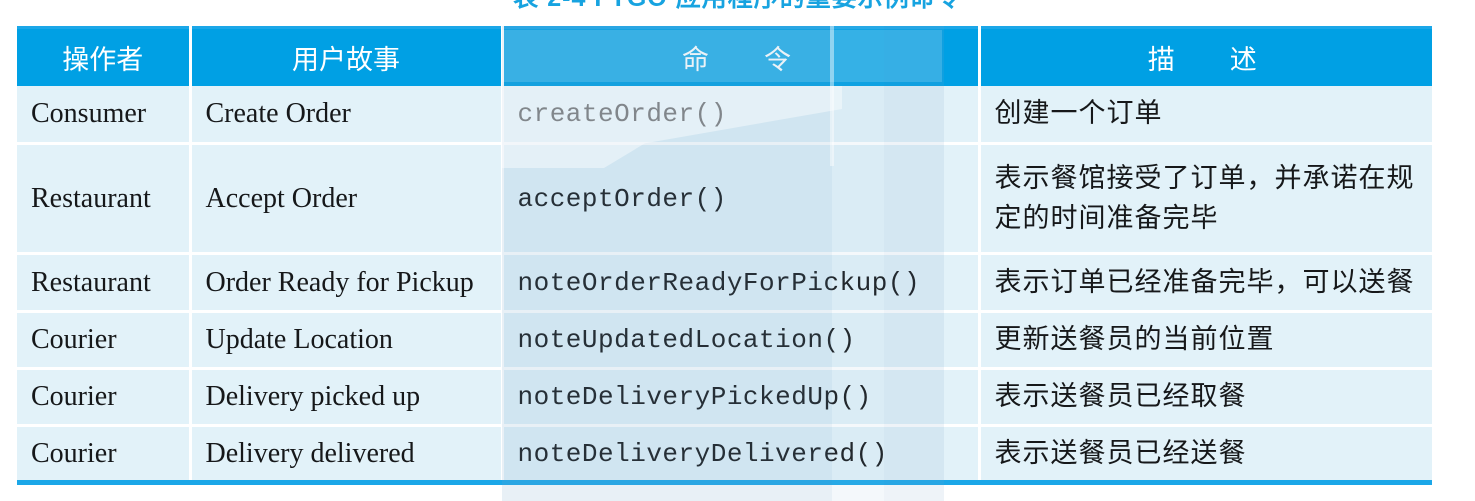  Describe the element at coordinates (104, 56) in the screenshot. I see `column-header-actor: 操作者` at that location.